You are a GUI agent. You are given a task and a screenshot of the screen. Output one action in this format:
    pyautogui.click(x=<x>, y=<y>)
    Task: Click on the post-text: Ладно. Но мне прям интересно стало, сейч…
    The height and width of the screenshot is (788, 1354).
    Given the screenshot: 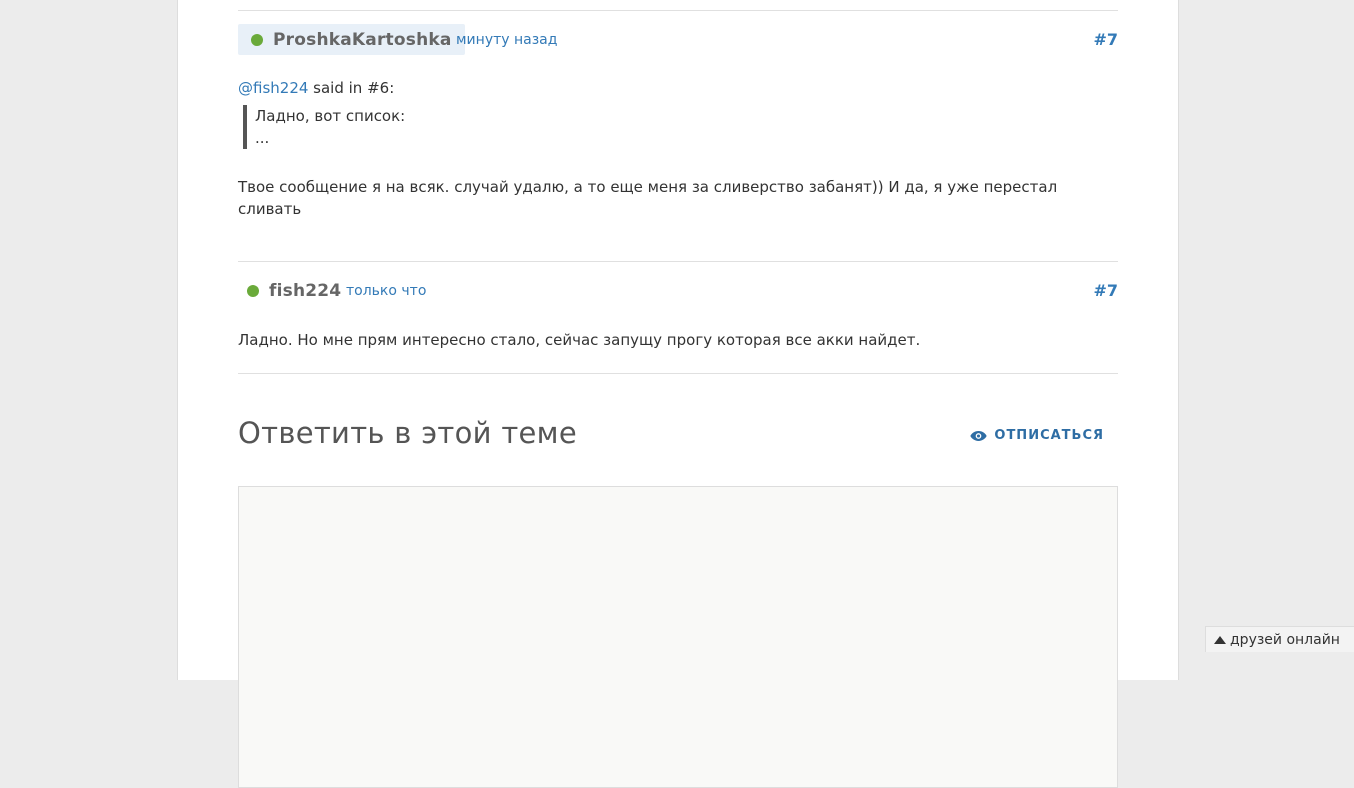 What is the action you would take?
    pyautogui.click(x=579, y=340)
    